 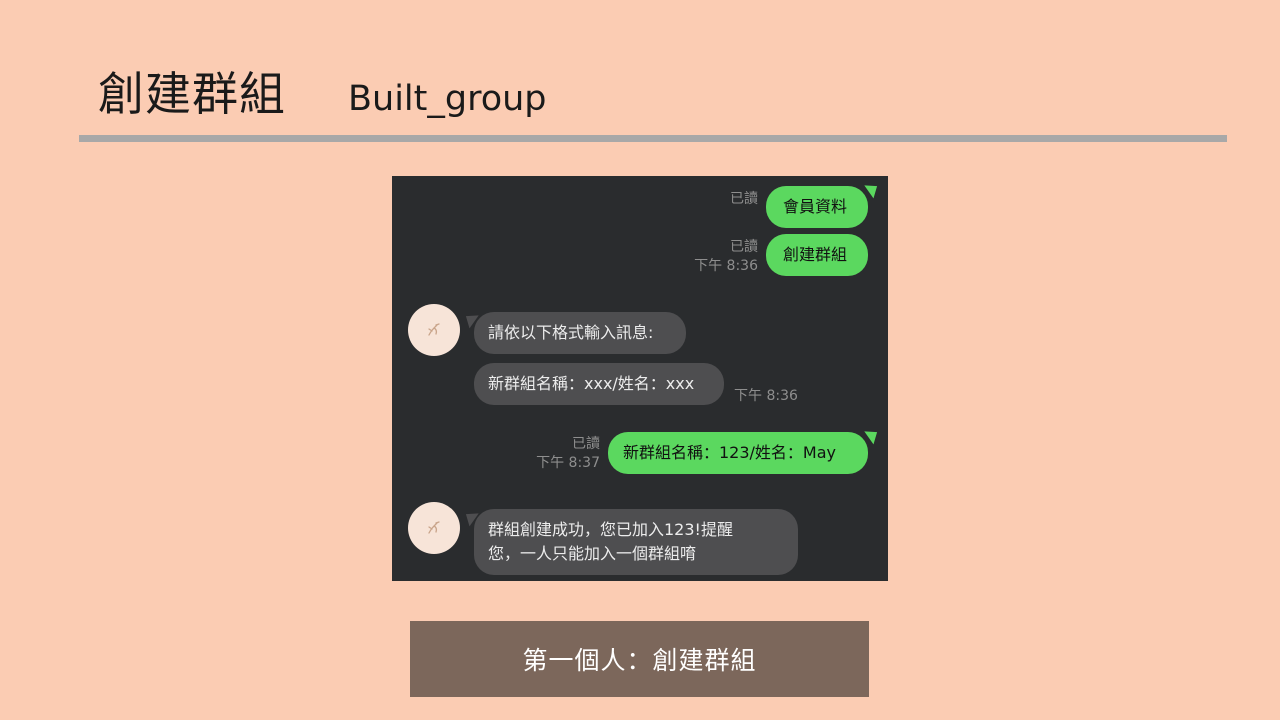 I want to click on message-bubble-incoming: 新群組名稱：xxx/姓名：xxx, so click(x=599, y=384).